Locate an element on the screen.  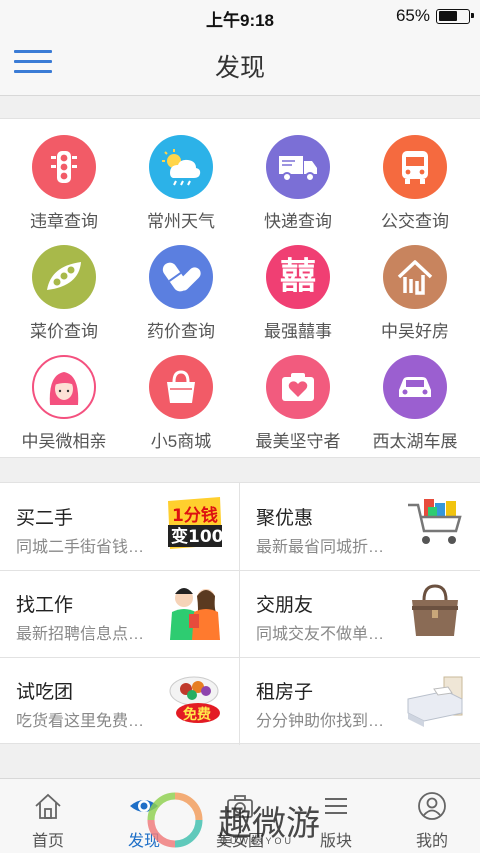
grid-item-car-show: 西太湖车展 is located at coordinates (415, 398).